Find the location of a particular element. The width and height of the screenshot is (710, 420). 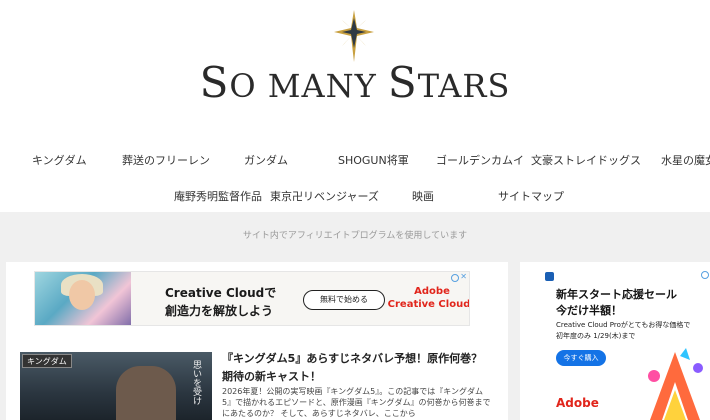

nav-item-golden-kamuy: ゴールデンカムイ is located at coordinates (480, 160).